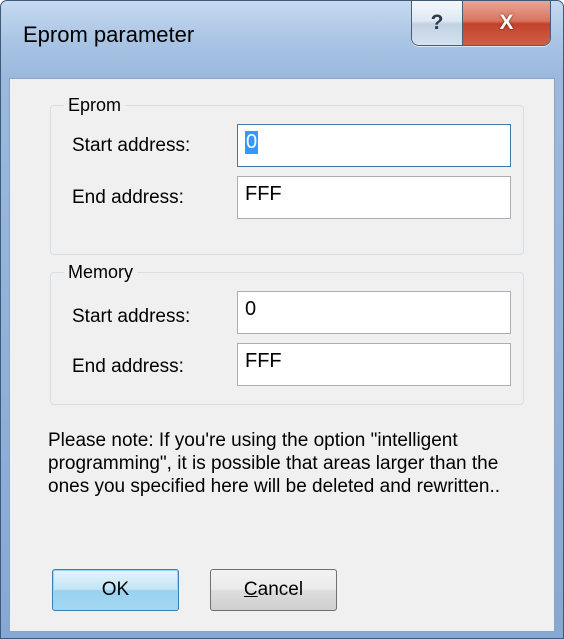 Image resolution: width=564 pixels, height=639 pixels. I want to click on memory-end-field: FFF, so click(374, 364).